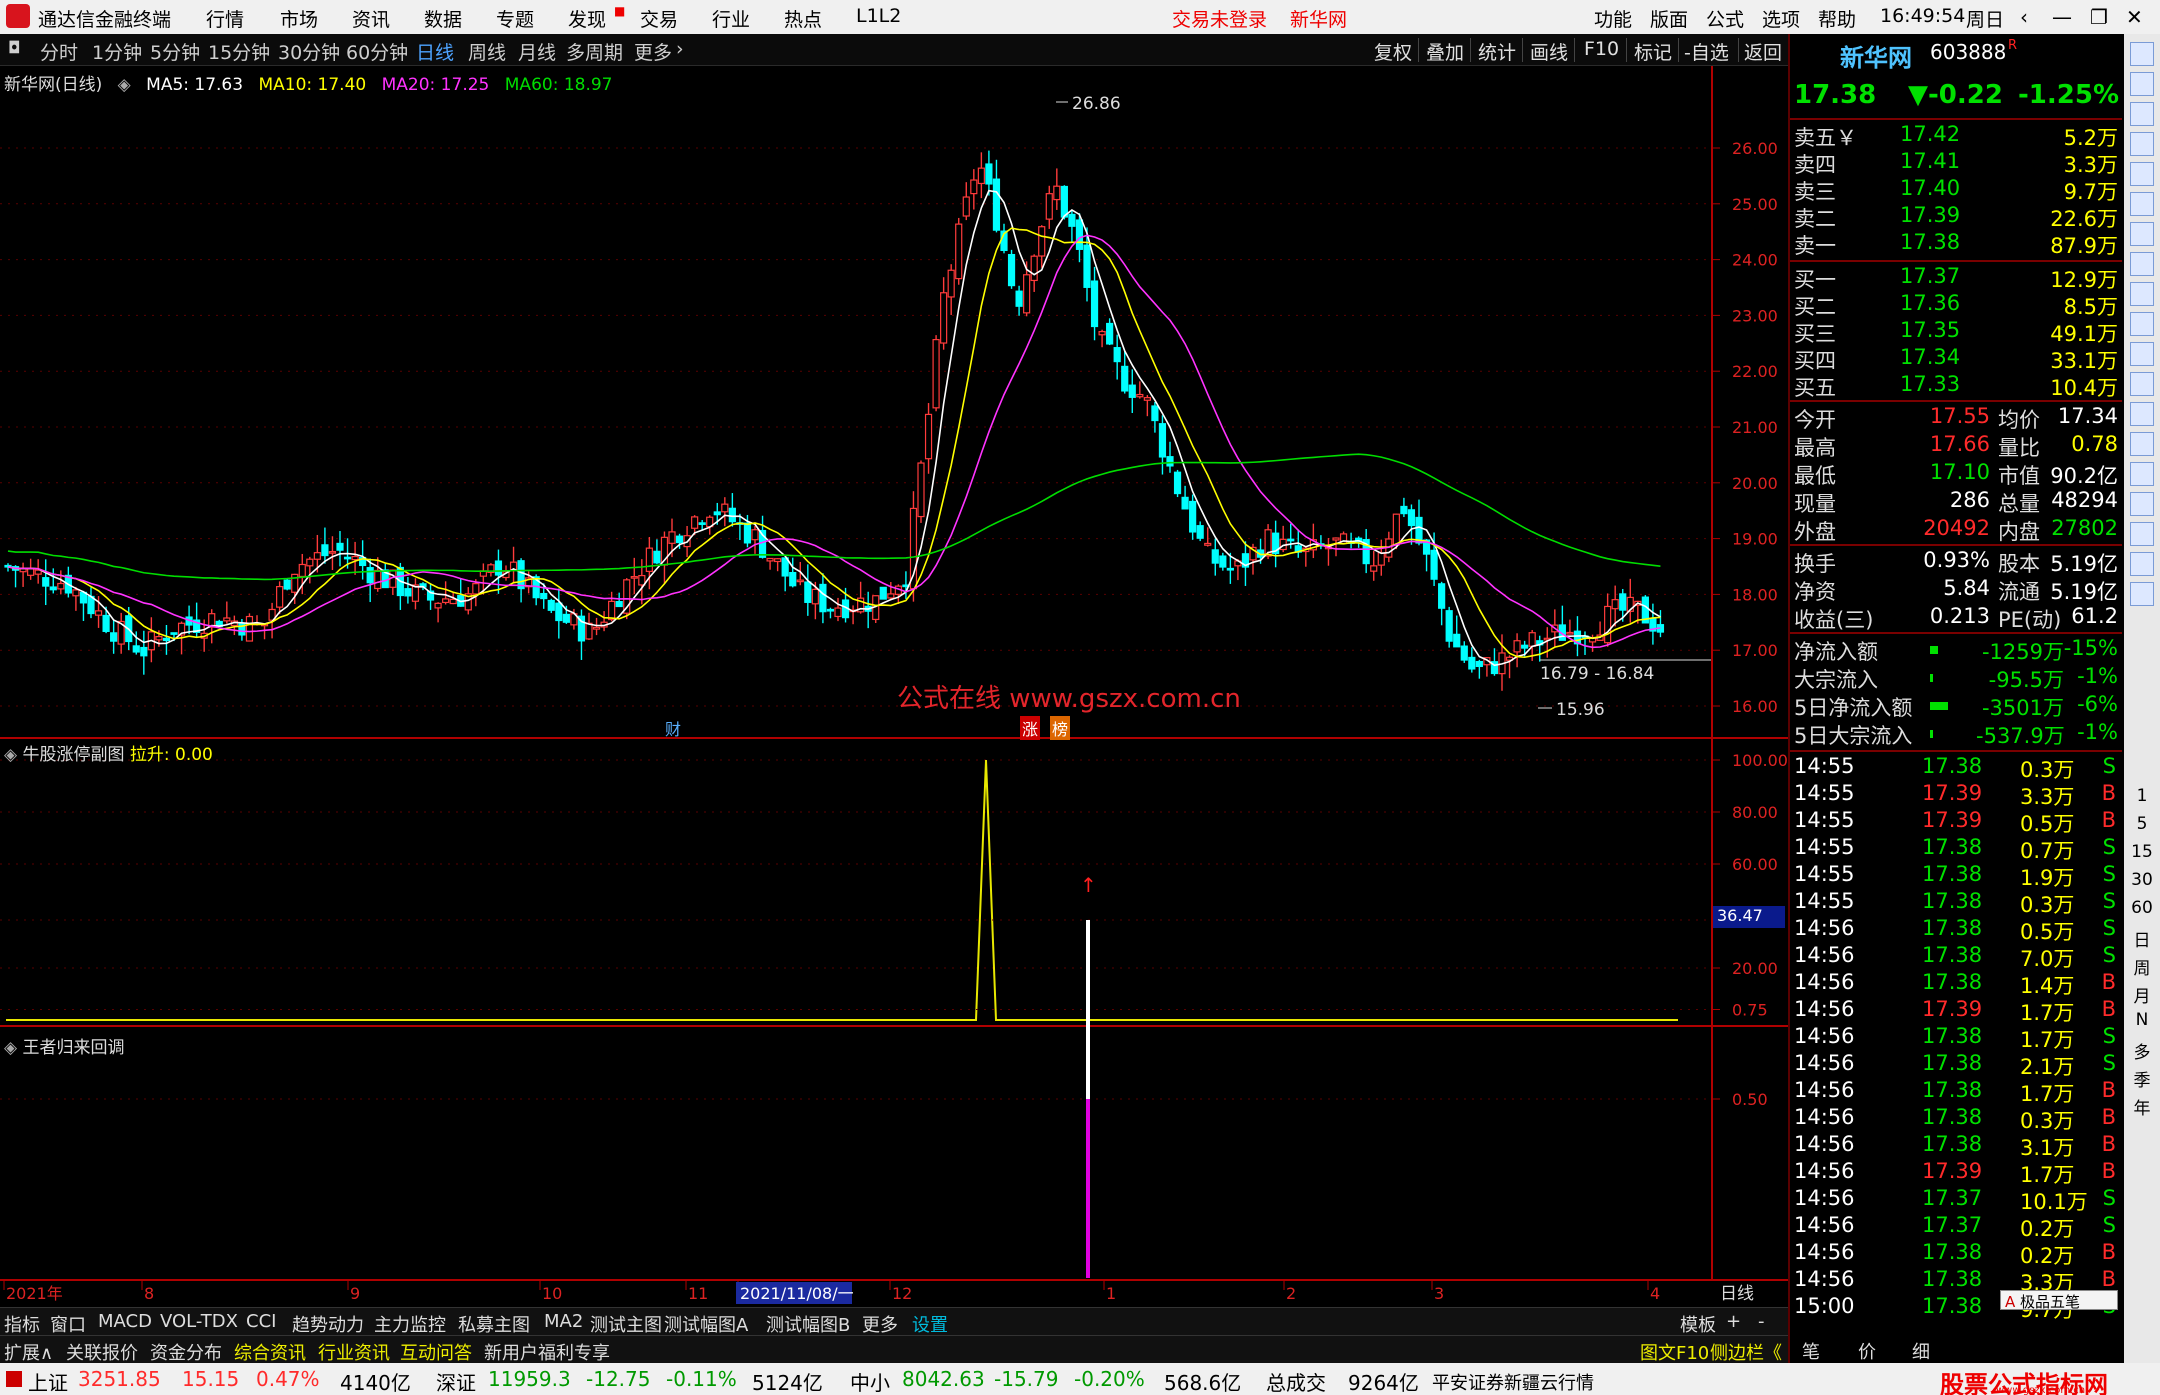 This screenshot has height=1395, width=2160. I want to click on chart2-icon, so click(2142, 594).